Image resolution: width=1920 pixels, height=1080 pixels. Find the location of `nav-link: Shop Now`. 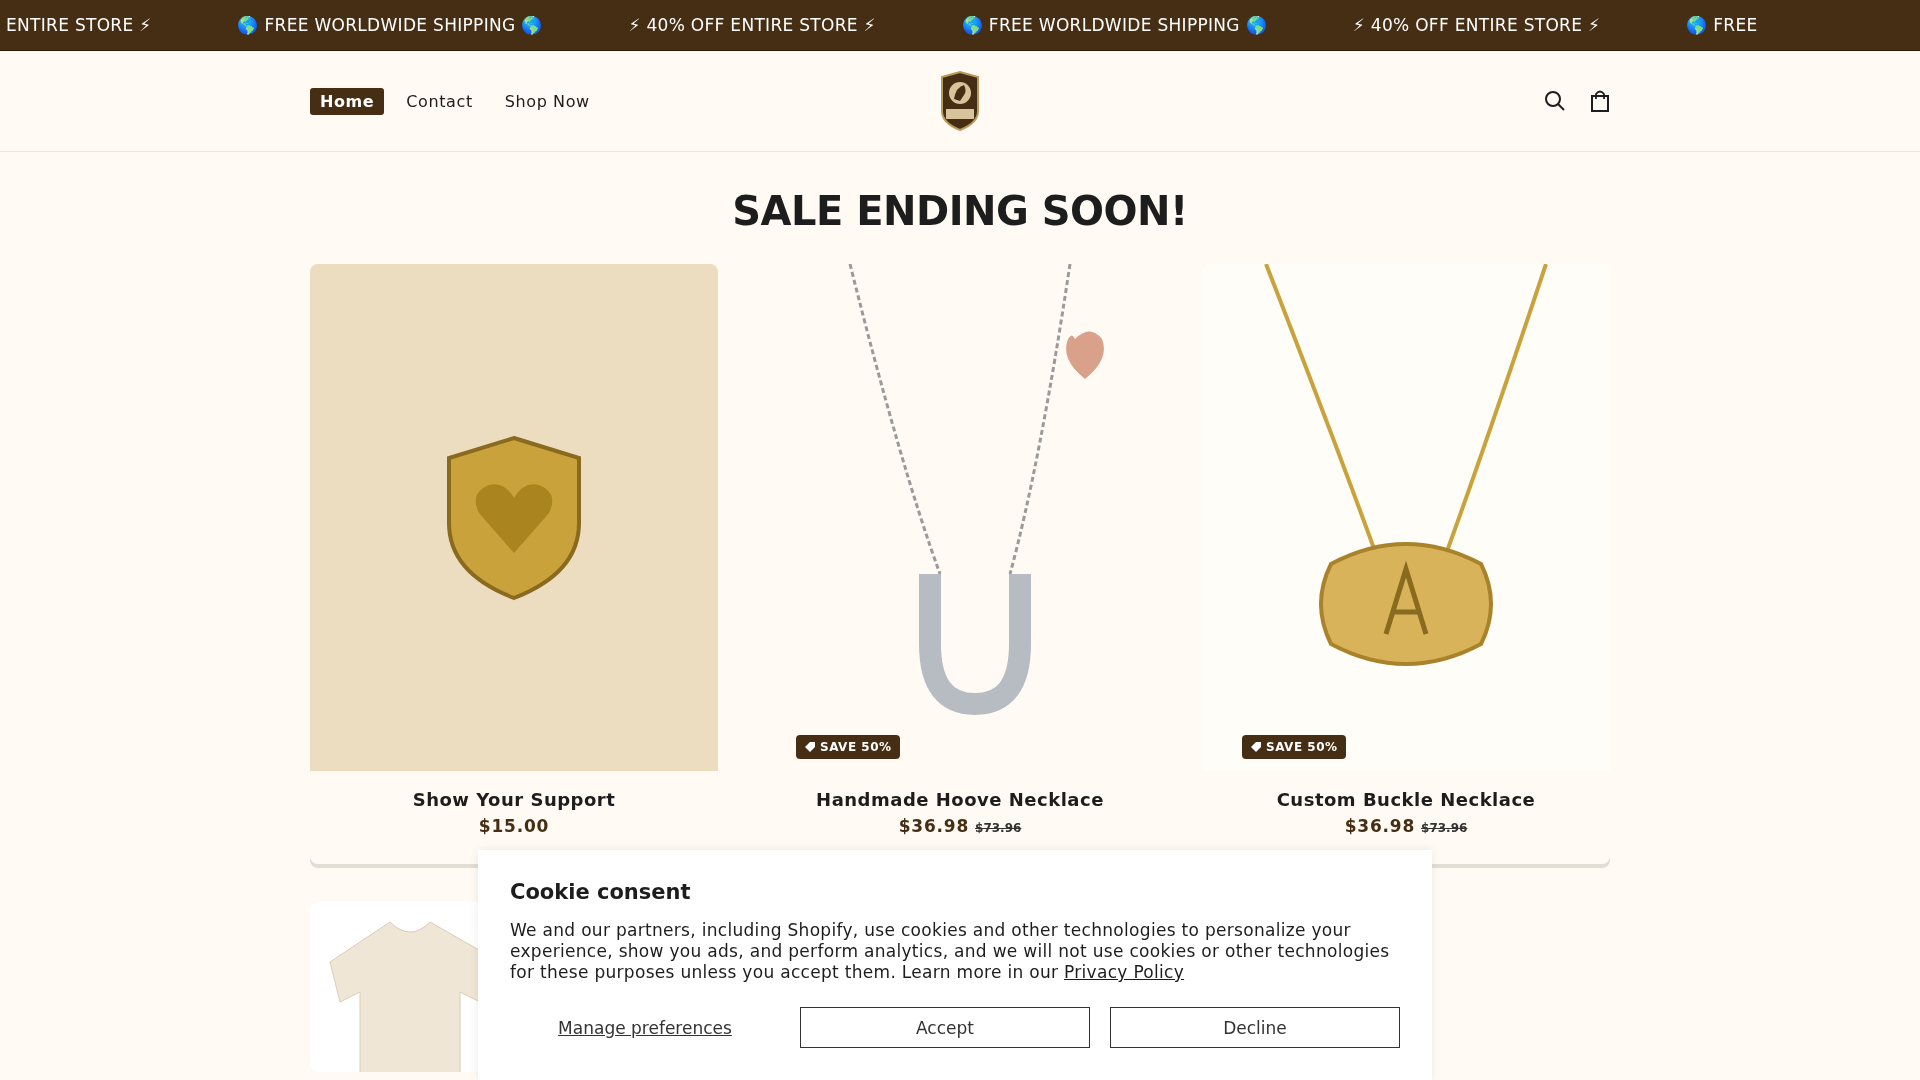

nav-link: Shop Now is located at coordinates (547, 101).